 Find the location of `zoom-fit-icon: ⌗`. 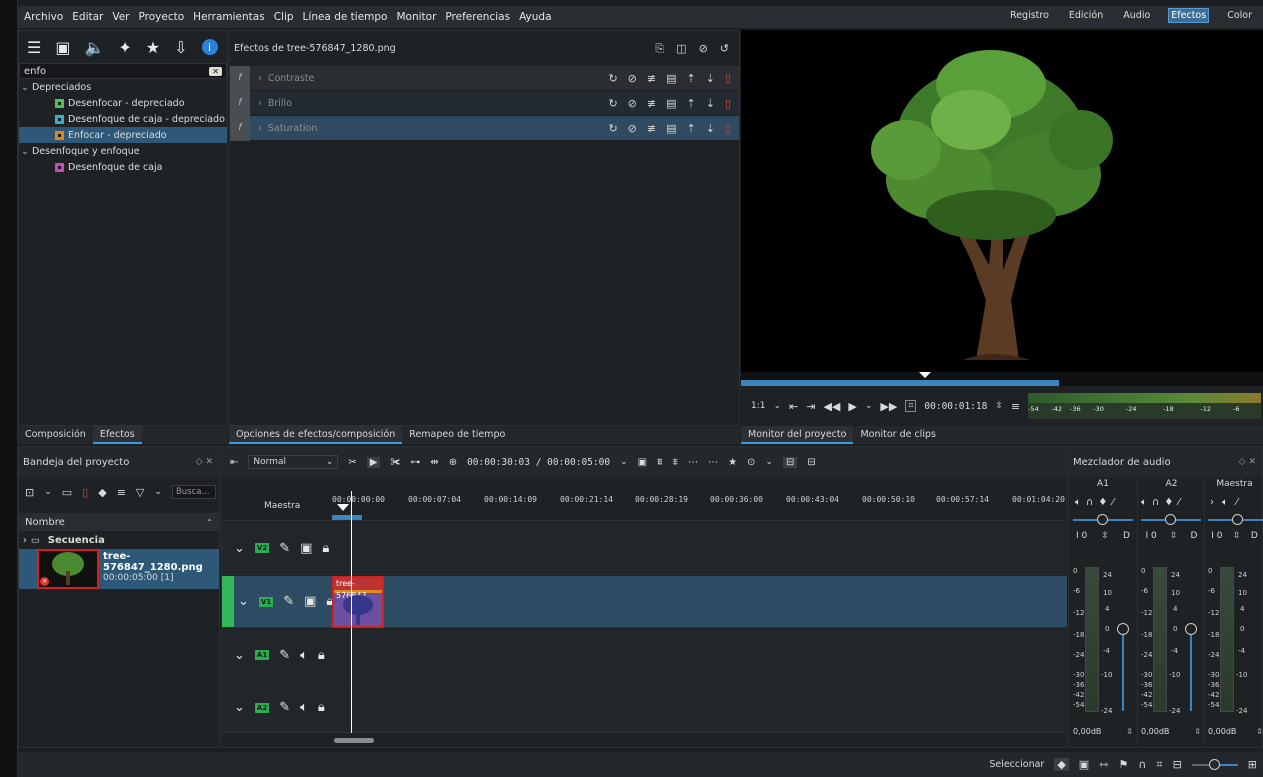

zoom-fit-icon: ⌗ is located at coordinates (1159, 765).